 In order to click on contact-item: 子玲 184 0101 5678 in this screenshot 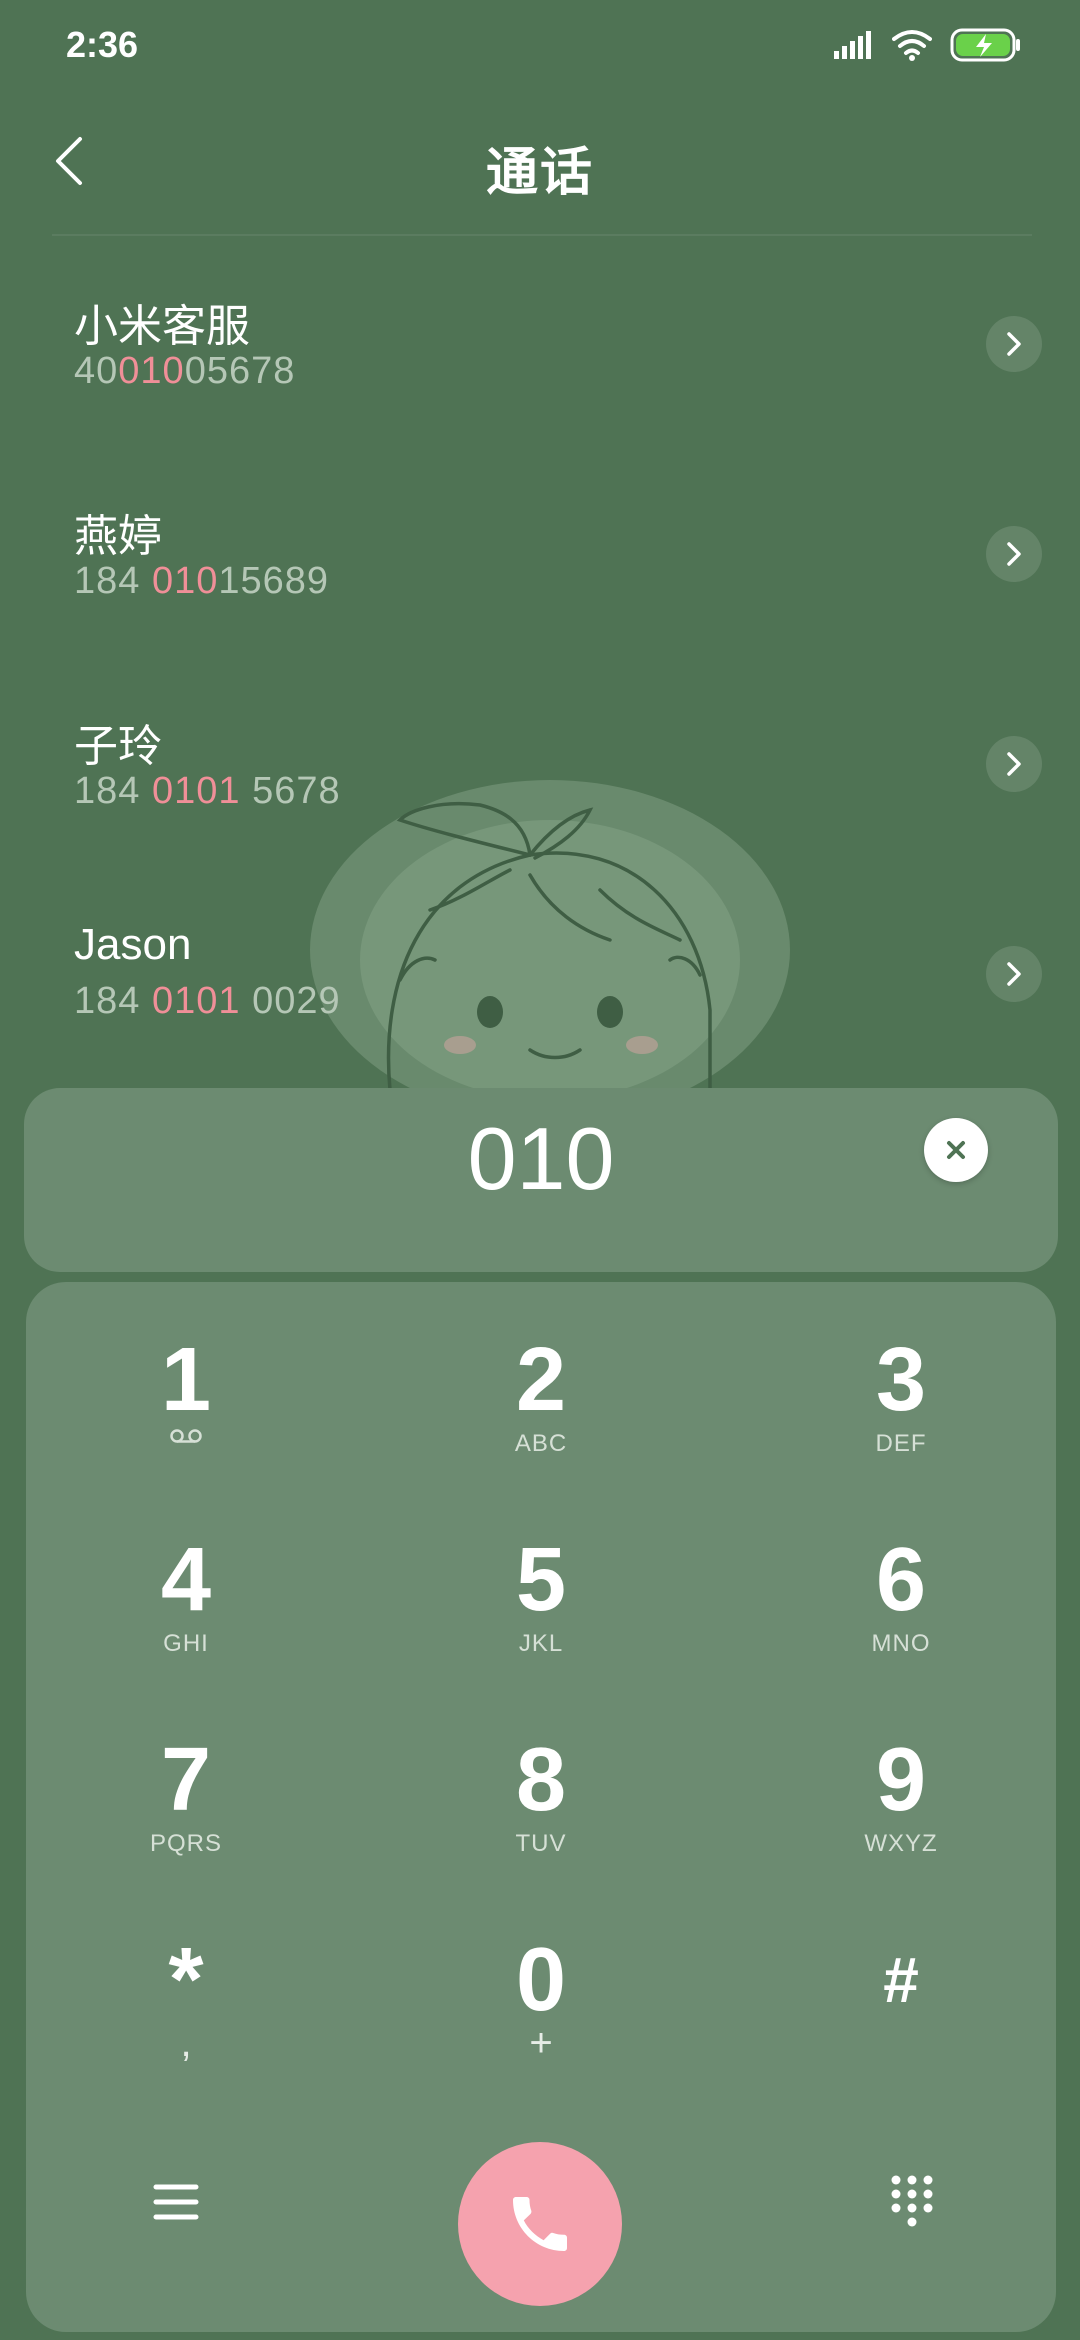, I will do `click(540, 775)`.